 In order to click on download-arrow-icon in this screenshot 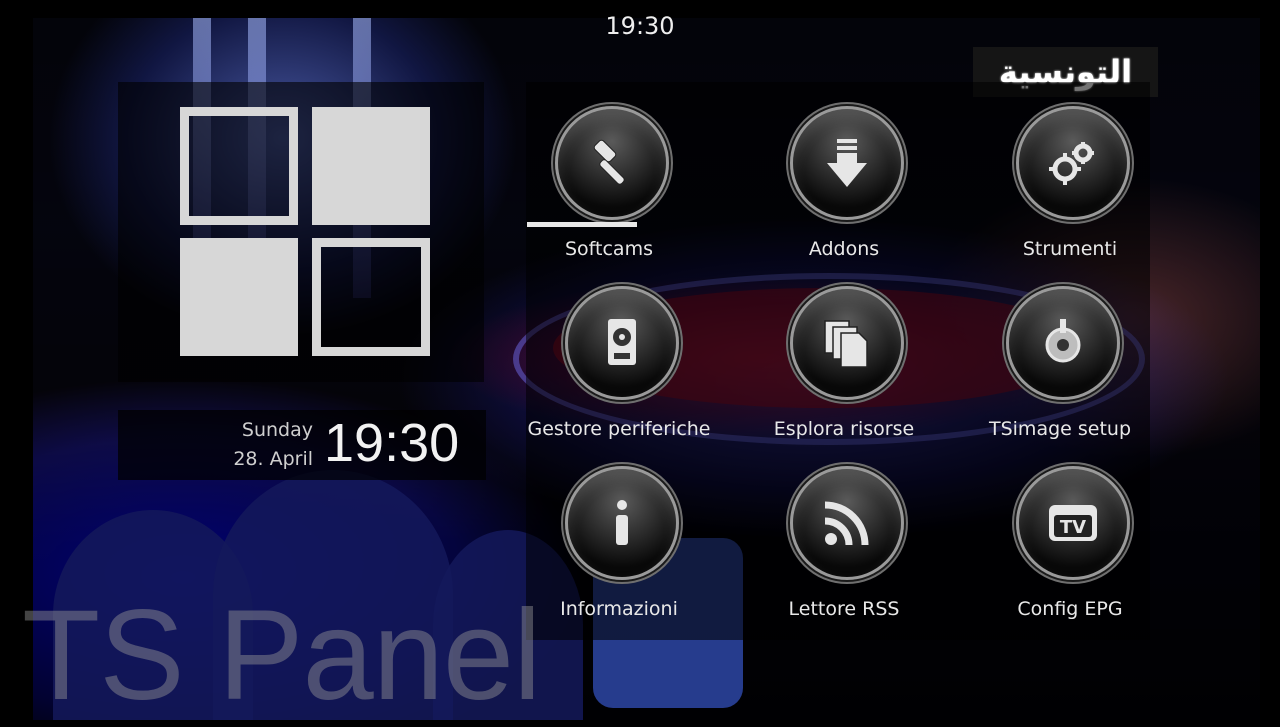, I will do `click(847, 163)`.